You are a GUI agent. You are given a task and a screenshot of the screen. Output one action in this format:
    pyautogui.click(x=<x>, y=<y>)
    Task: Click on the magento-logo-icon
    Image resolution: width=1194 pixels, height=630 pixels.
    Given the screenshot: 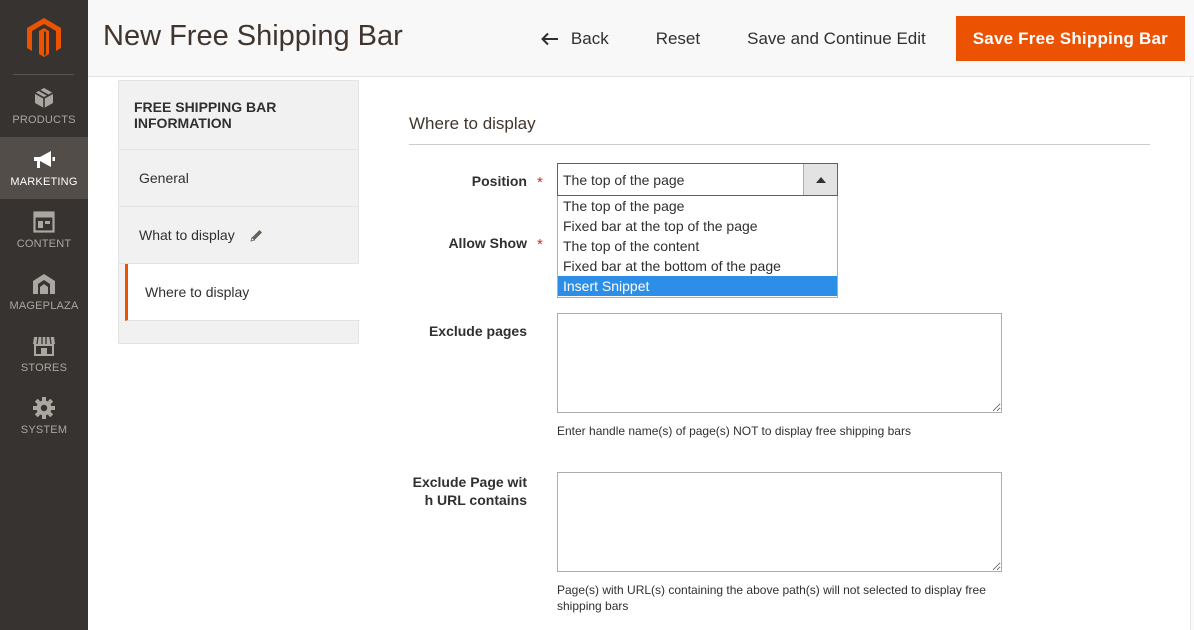 What is the action you would take?
    pyautogui.click(x=44, y=37)
    